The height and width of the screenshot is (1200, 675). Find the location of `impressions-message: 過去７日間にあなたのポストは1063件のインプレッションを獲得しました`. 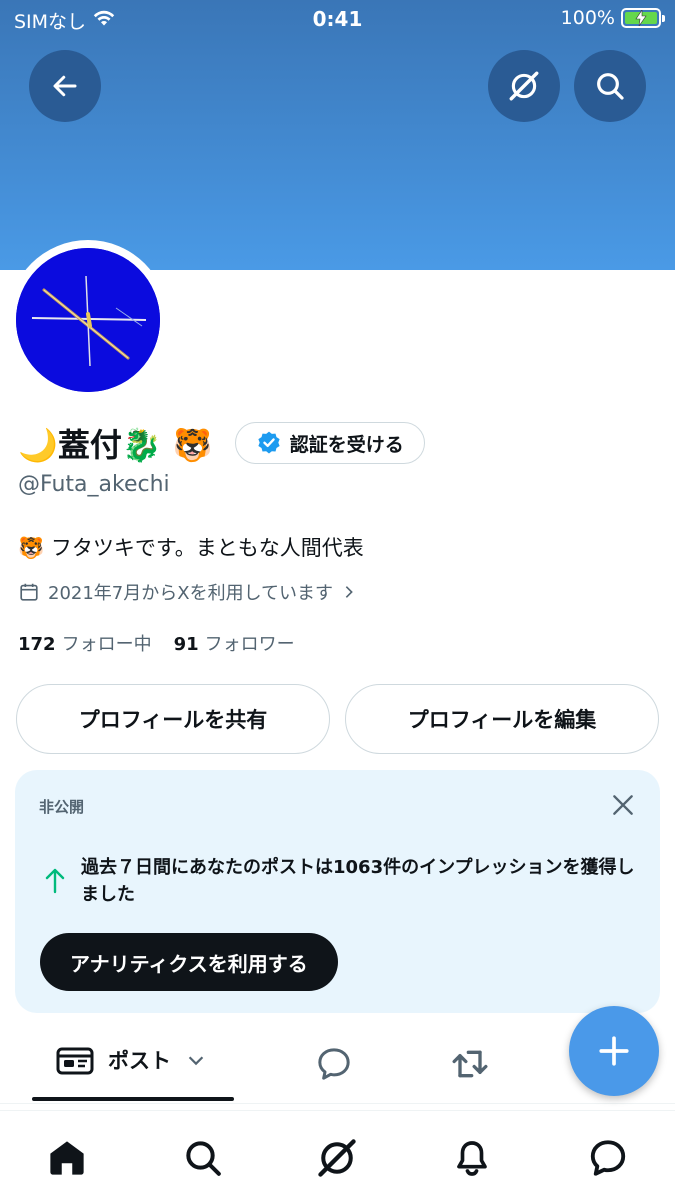

impressions-message: 過去７日間にあなたのポストは1063件のインプレッションを獲得しました is located at coordinates (342, 881).